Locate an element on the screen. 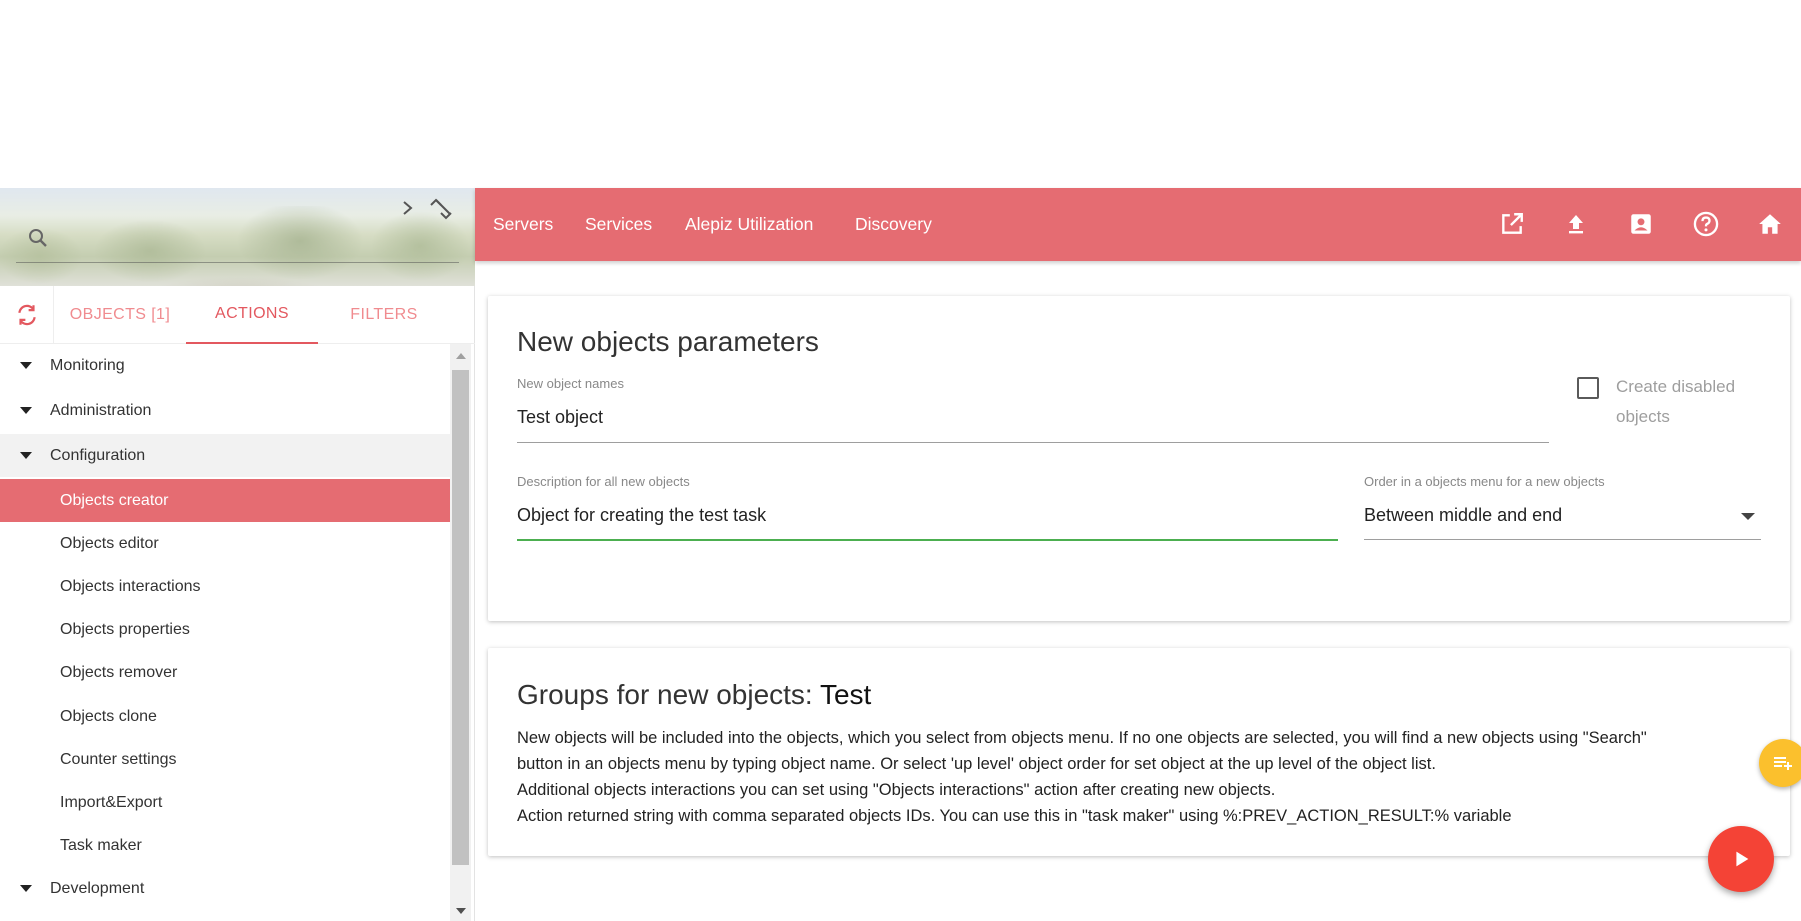 This screenshot has width=1801, height=921. nav-link-discovery: Discovery is located at coordinates (893, 224).